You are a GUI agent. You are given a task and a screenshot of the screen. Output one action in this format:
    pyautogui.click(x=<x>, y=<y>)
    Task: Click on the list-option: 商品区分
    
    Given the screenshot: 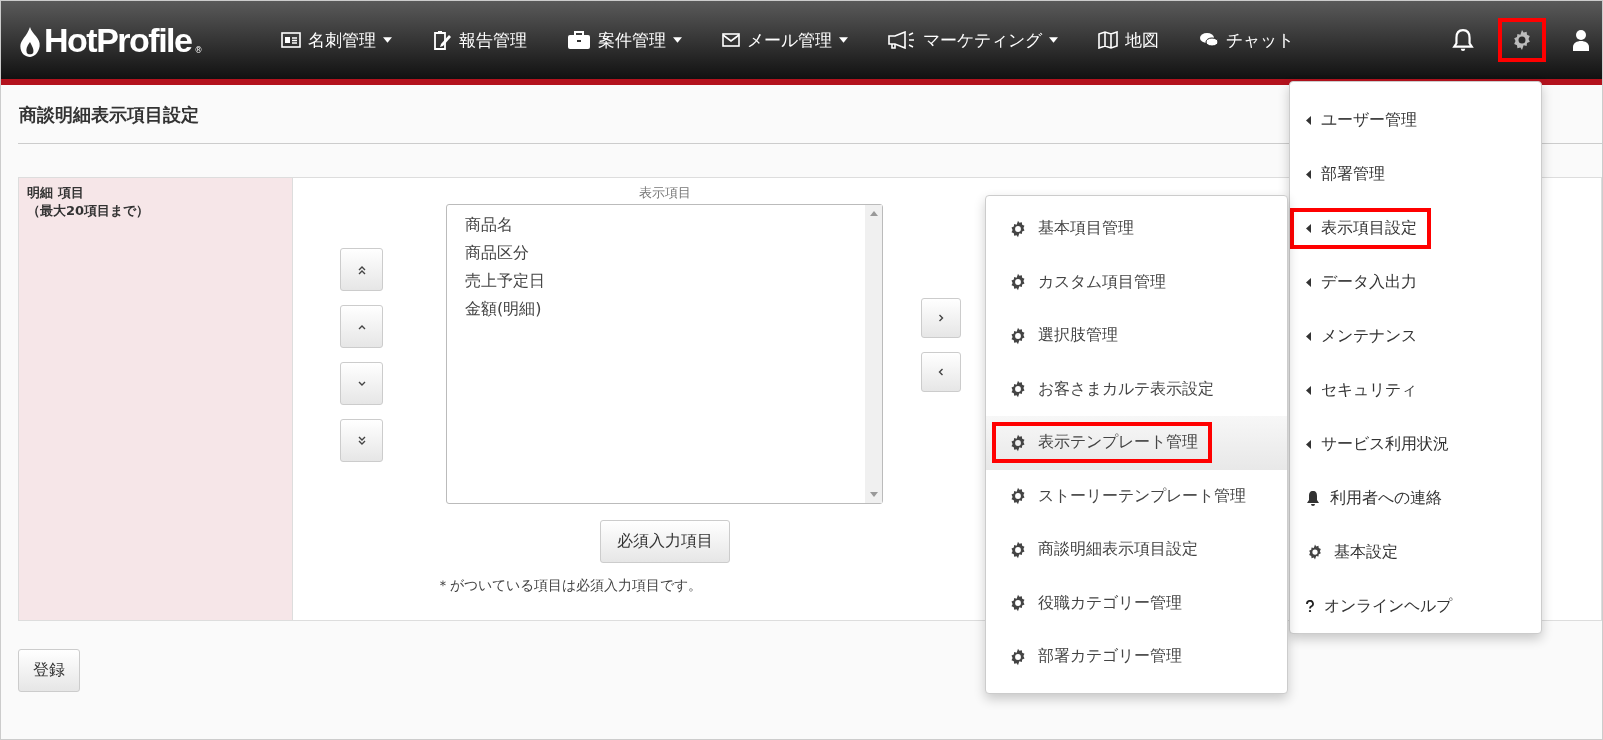 What is the action you would take?
    pyautogui.click(x=656, y=253)
    